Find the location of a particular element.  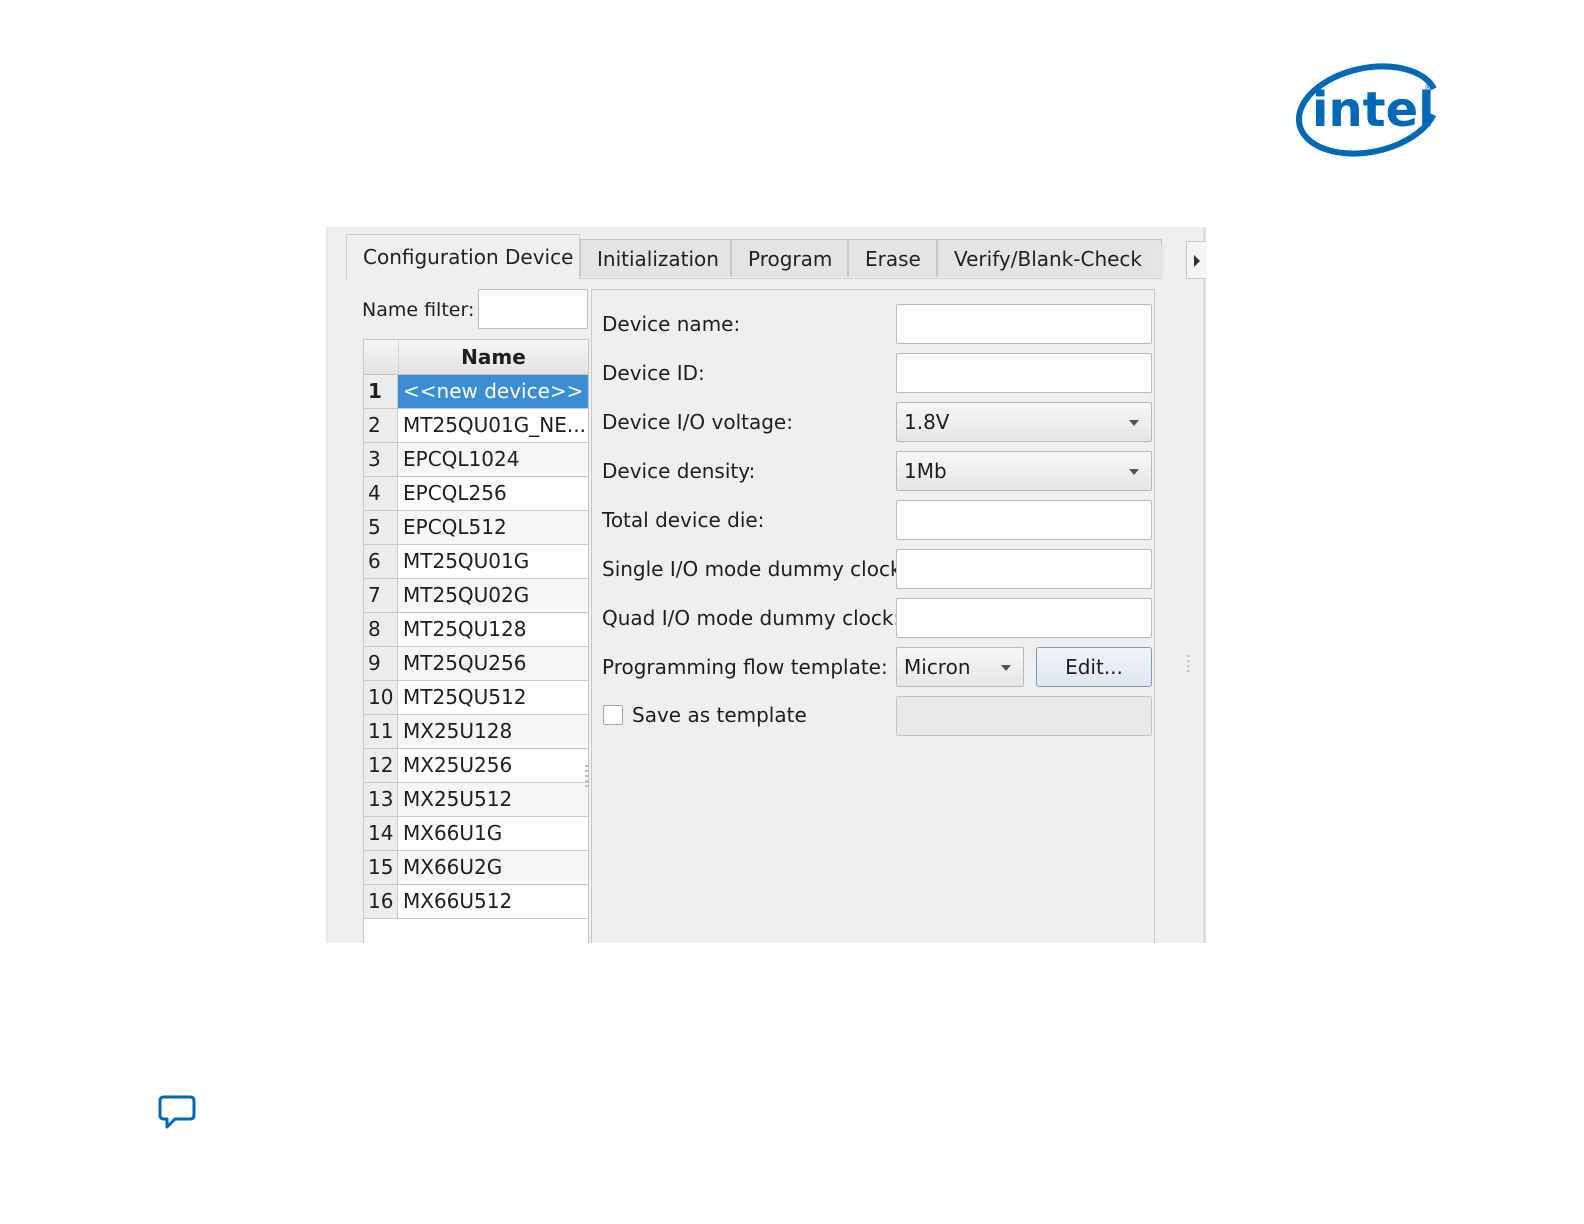

device-name-cell: MX66U512 is located at coordinates (493, 901).